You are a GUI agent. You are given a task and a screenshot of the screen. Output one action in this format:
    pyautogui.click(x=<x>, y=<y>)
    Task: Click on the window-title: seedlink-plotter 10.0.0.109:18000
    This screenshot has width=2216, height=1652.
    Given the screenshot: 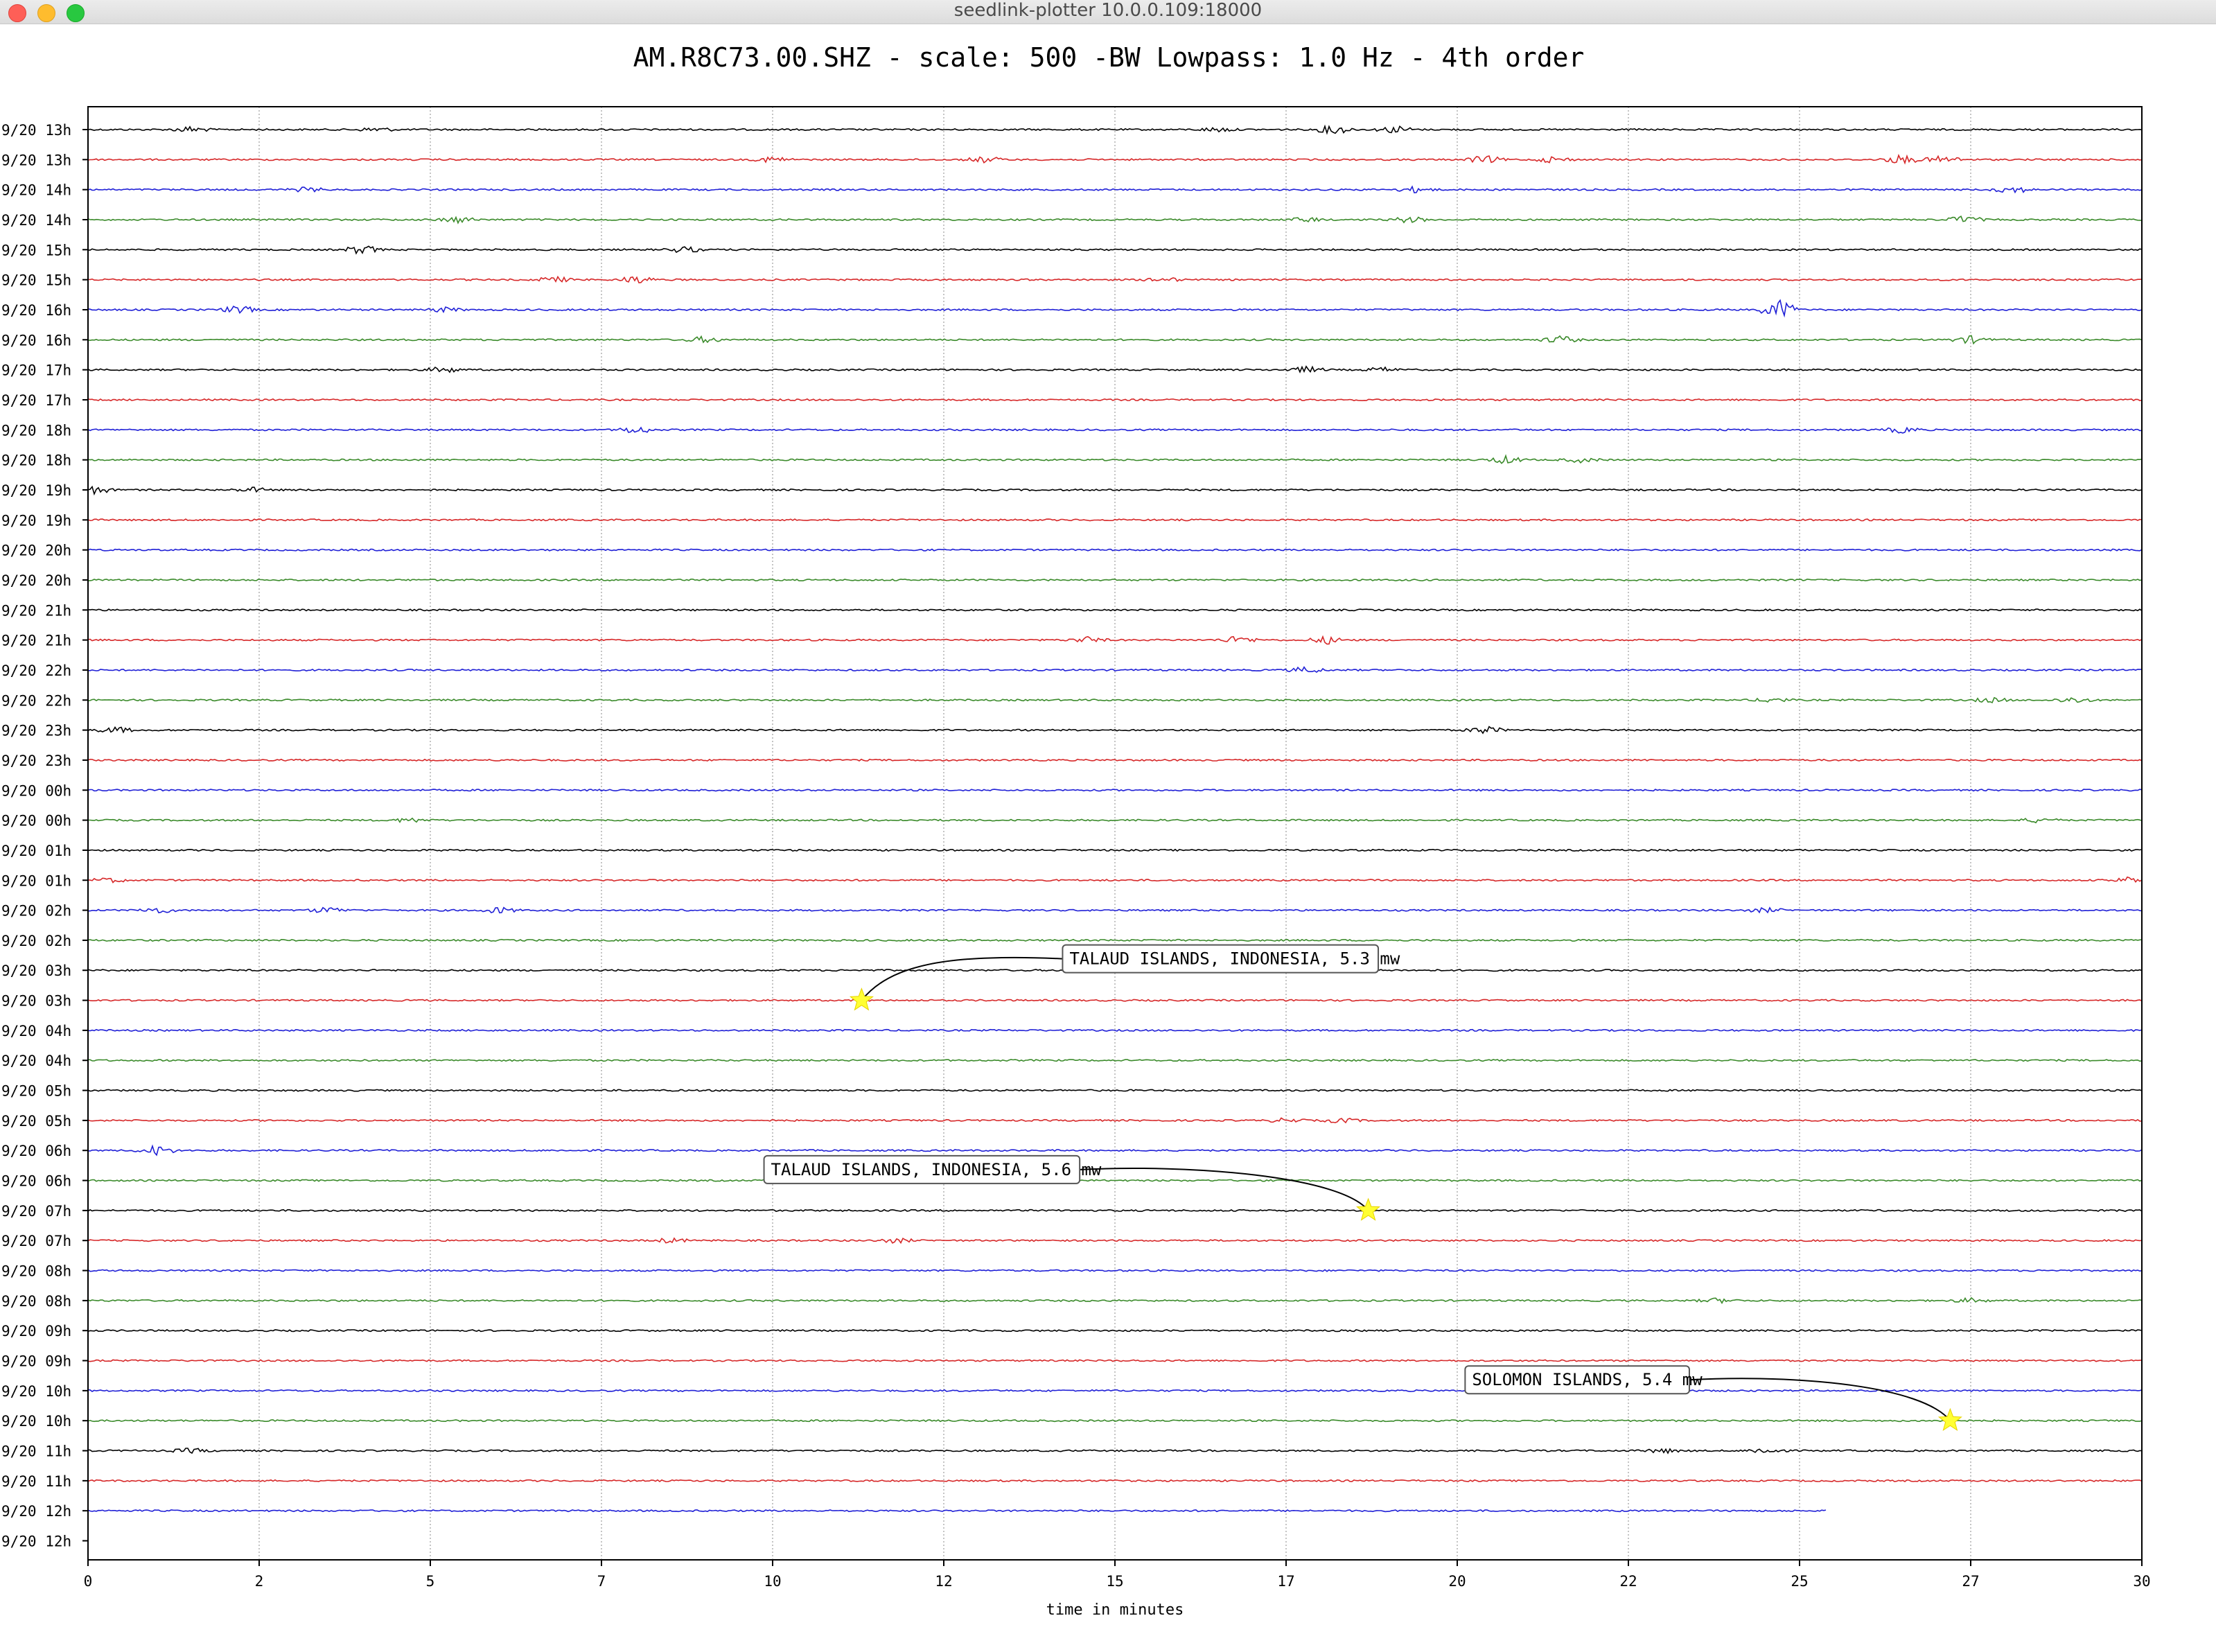 What is the action you would take?
    pyautogui.click(x=1108, y=10)
    